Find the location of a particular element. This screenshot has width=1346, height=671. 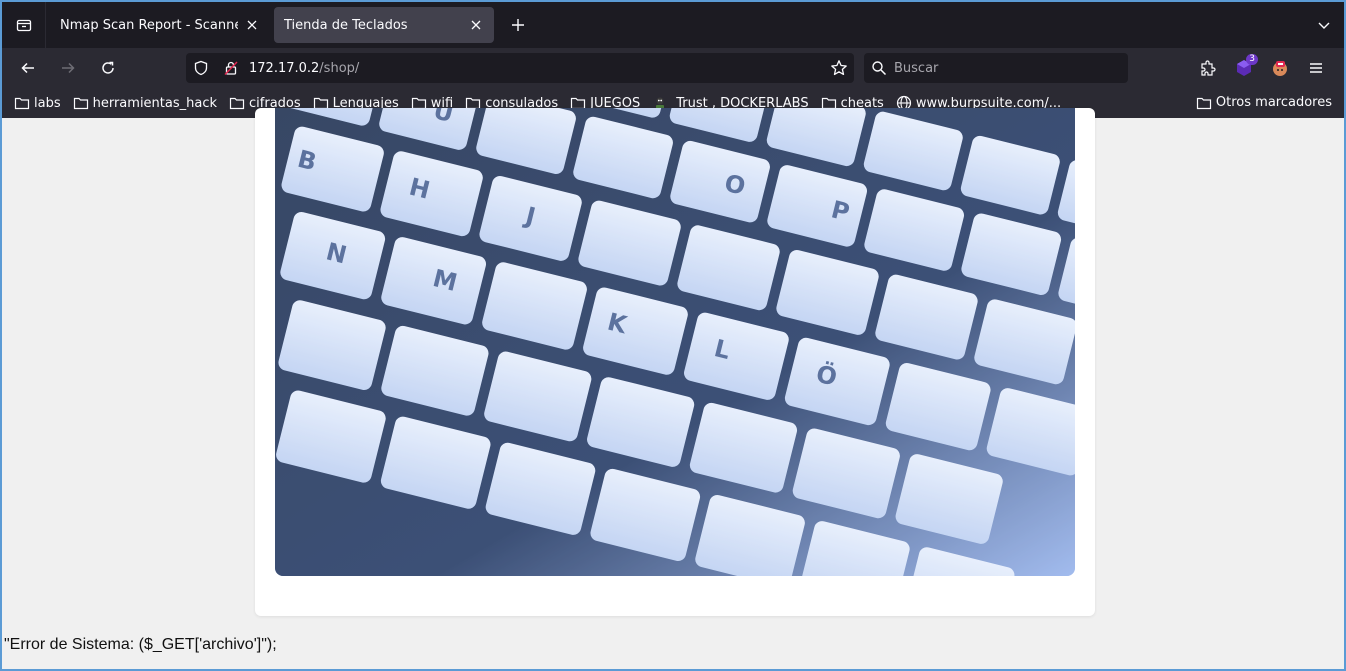

url-host: 172.17.0.2 is located at coordinates (284, 68).